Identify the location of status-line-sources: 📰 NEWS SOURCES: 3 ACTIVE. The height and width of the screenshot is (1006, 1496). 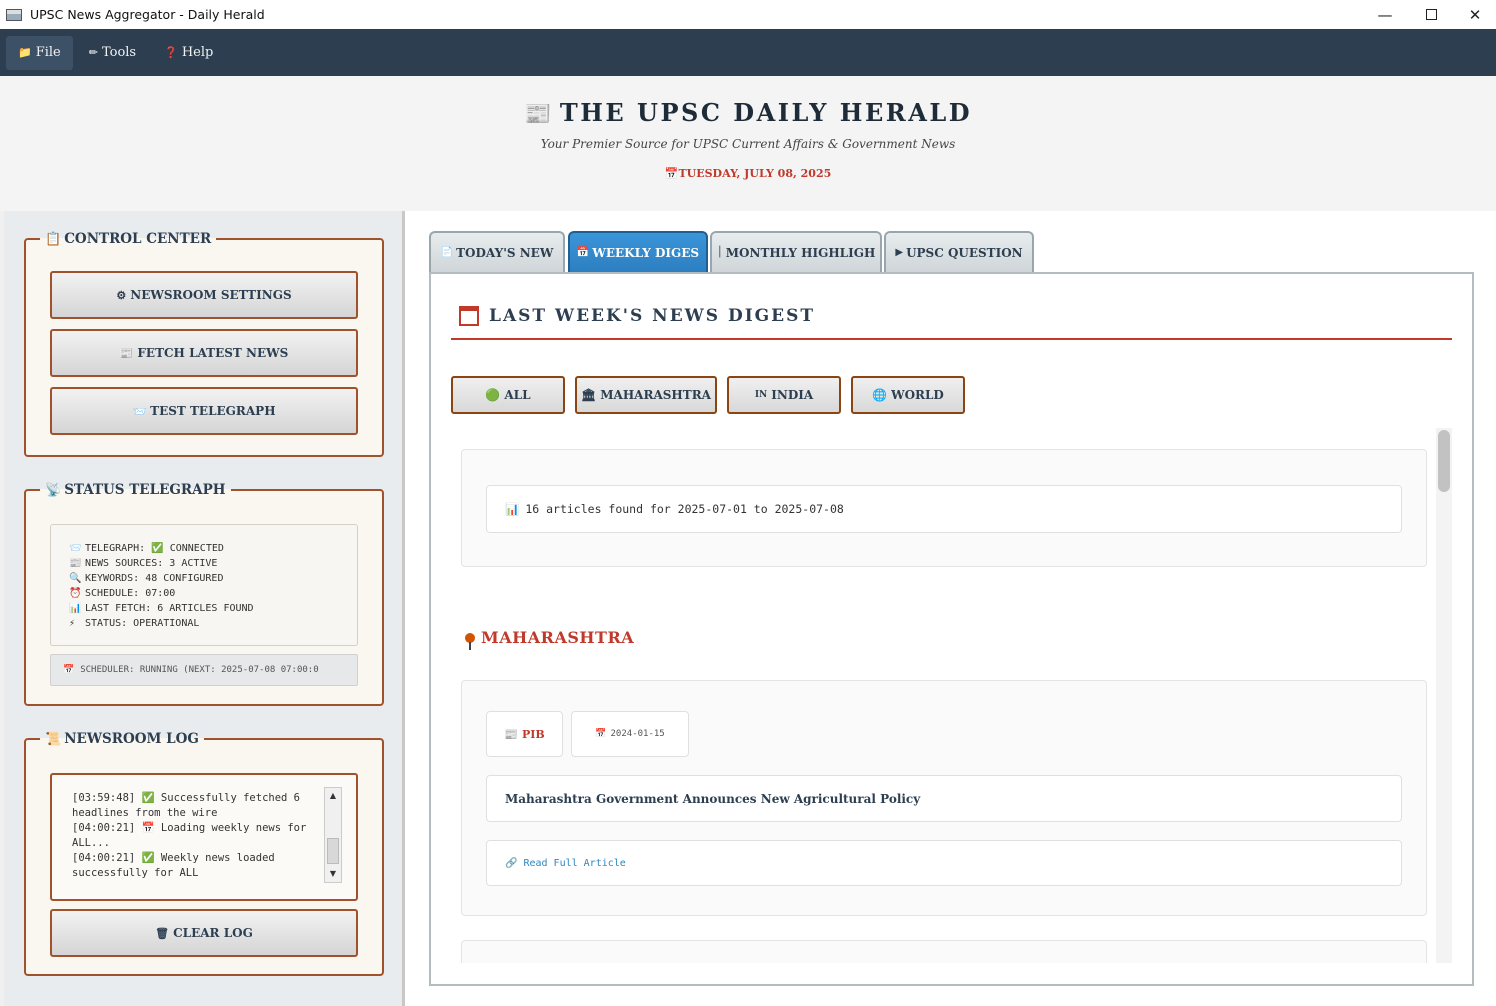
(213, 563).